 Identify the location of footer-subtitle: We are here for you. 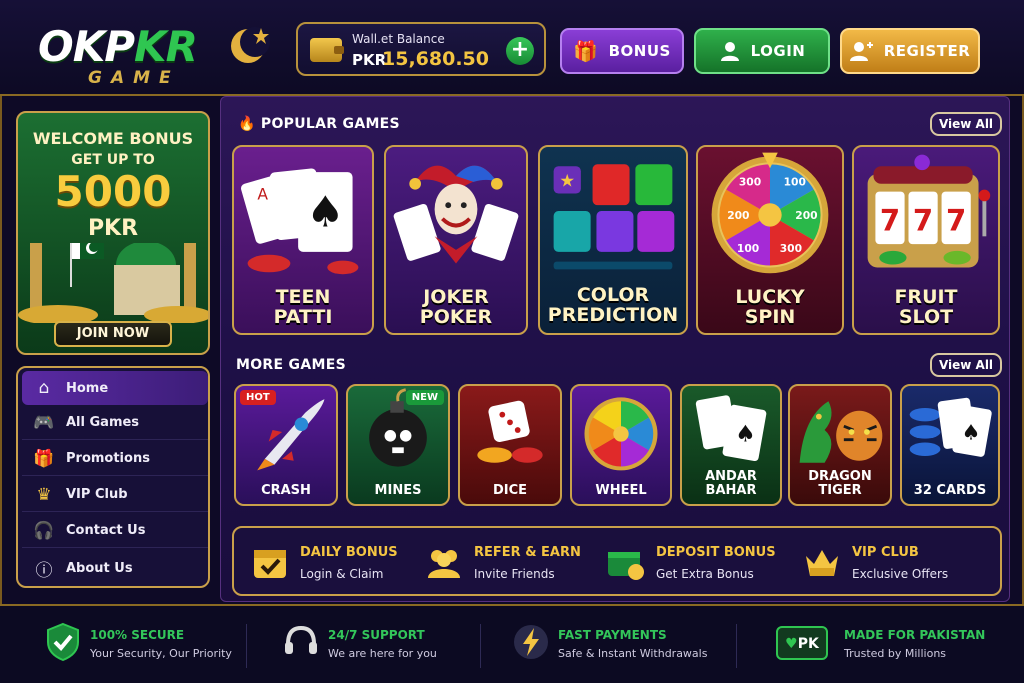
(382, 653).